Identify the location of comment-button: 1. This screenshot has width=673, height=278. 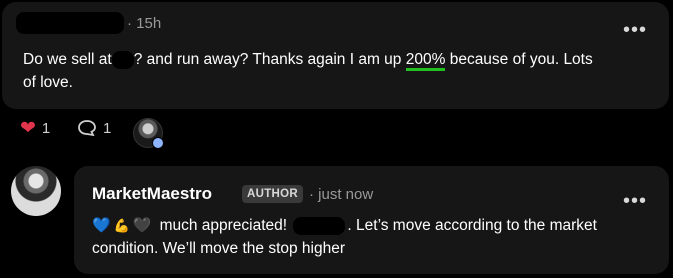
(94, 128).